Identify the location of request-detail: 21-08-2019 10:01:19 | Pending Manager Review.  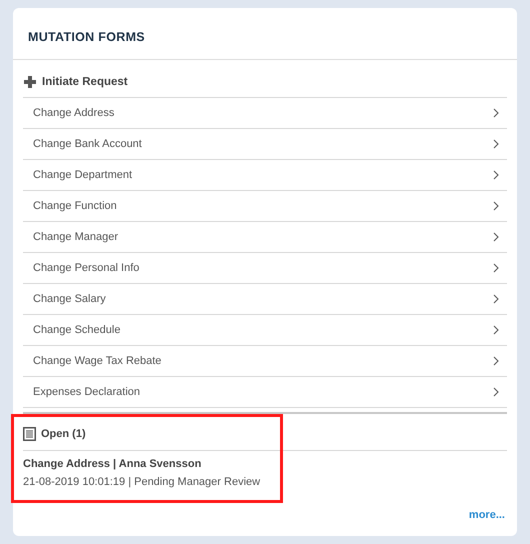
(142, 482).